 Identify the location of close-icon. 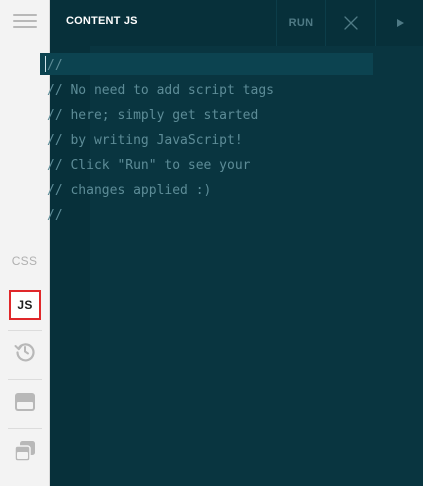
(351, 23).